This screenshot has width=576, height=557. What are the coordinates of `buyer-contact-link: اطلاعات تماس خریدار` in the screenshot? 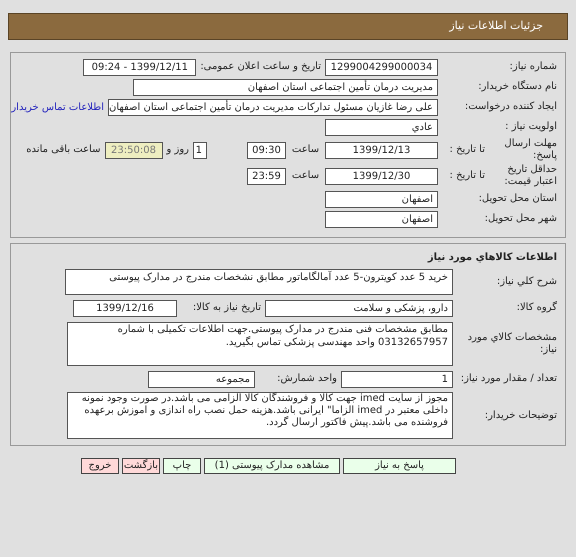 It's located at (57, 107).